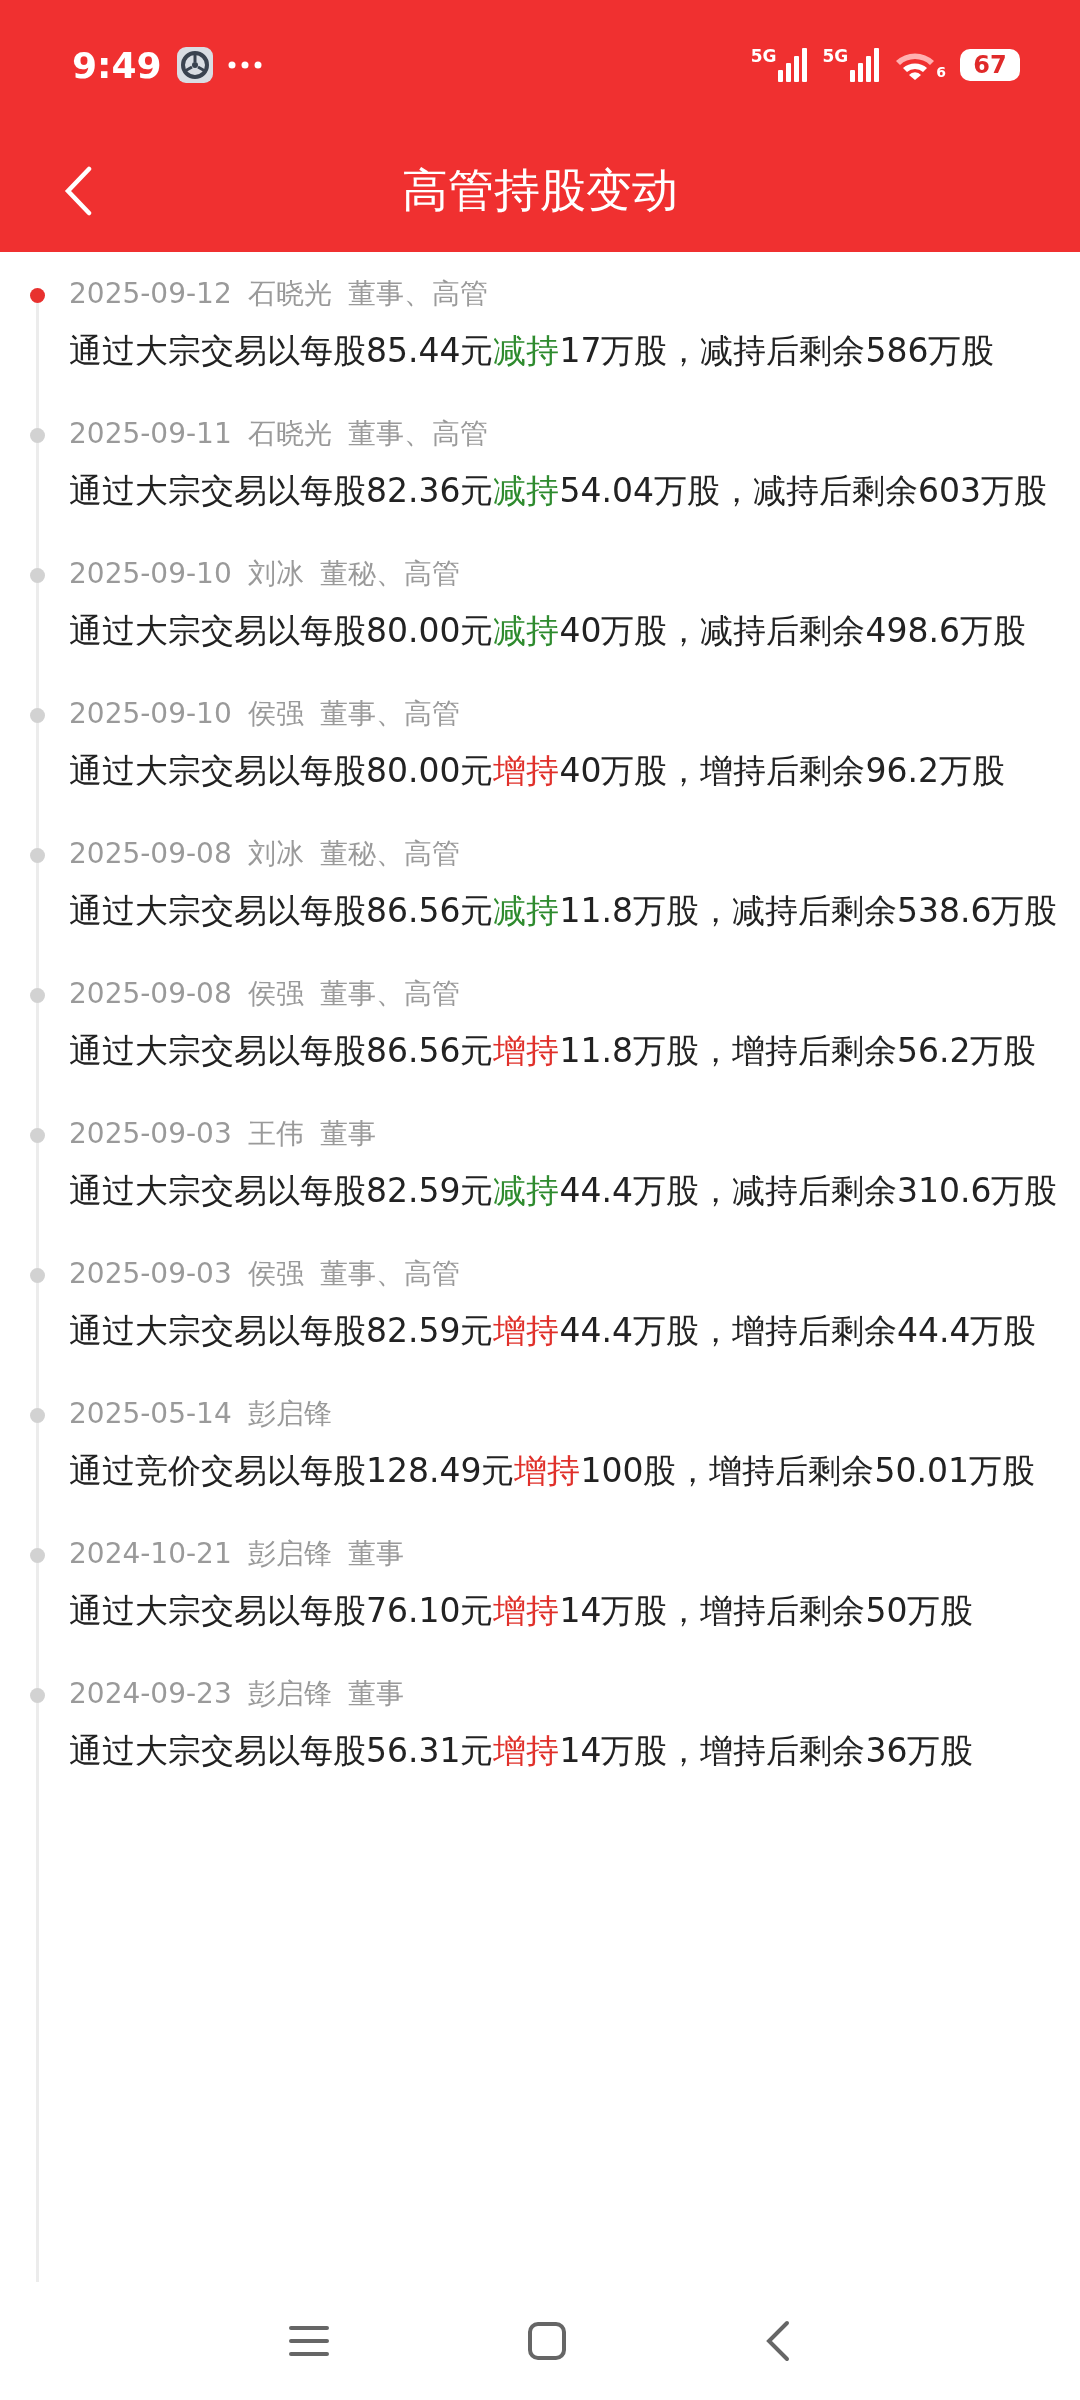 Image resolution: width=1080 pixels, height=2400 pixels. What do you see at coordinates (150, 1414) in the screenshot?
I see `record-date: 2025-05-14` at bounding box center [150, 1414].